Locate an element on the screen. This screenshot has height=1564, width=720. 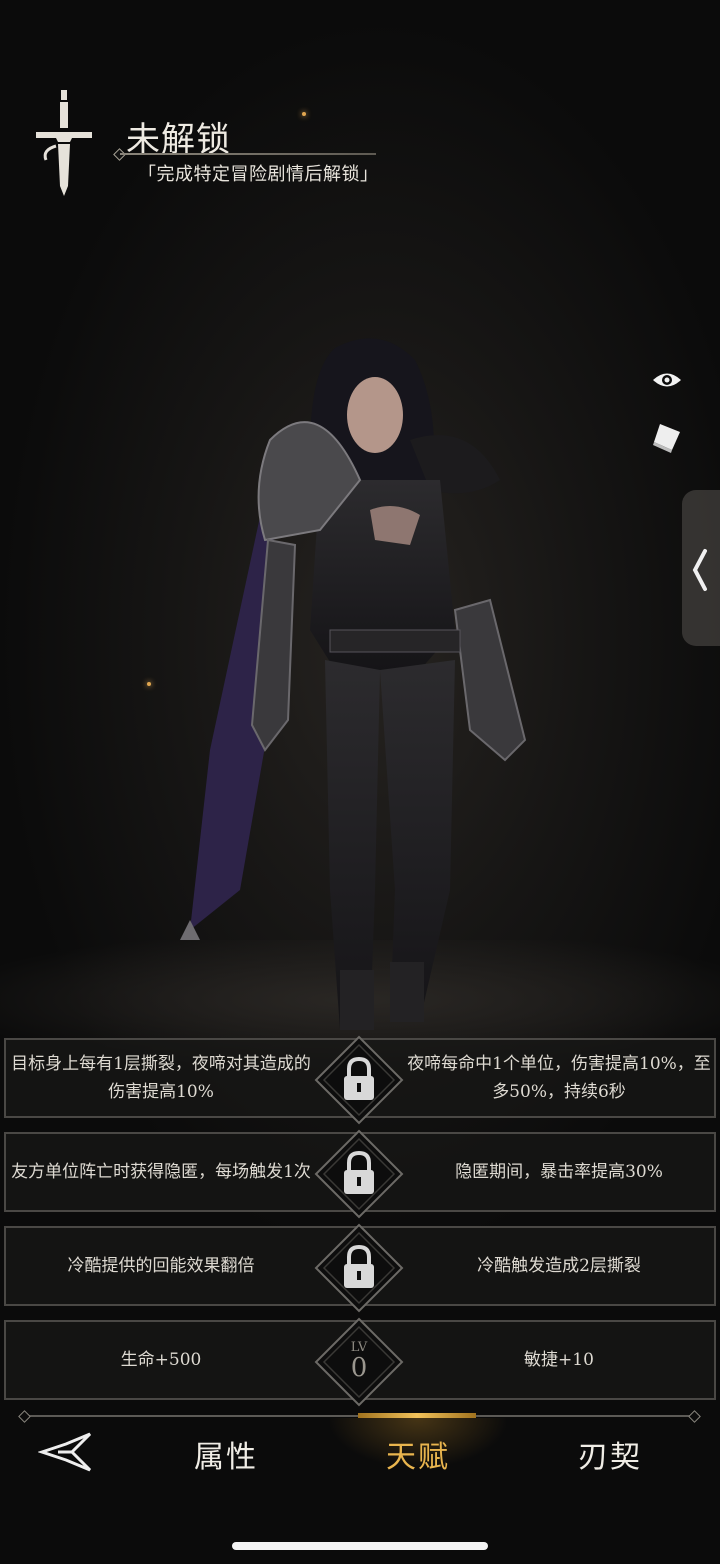
talent-option-left: 生命+500 is located at coordinates (161, 1360).